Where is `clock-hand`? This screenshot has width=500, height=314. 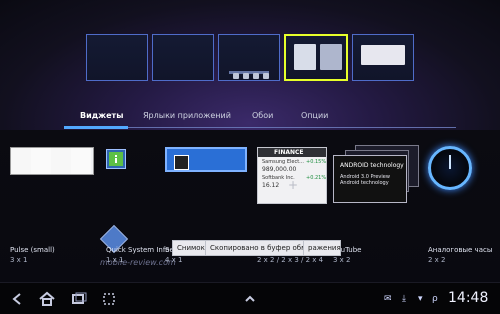 clock-hand is located at coordinates (450, 162).